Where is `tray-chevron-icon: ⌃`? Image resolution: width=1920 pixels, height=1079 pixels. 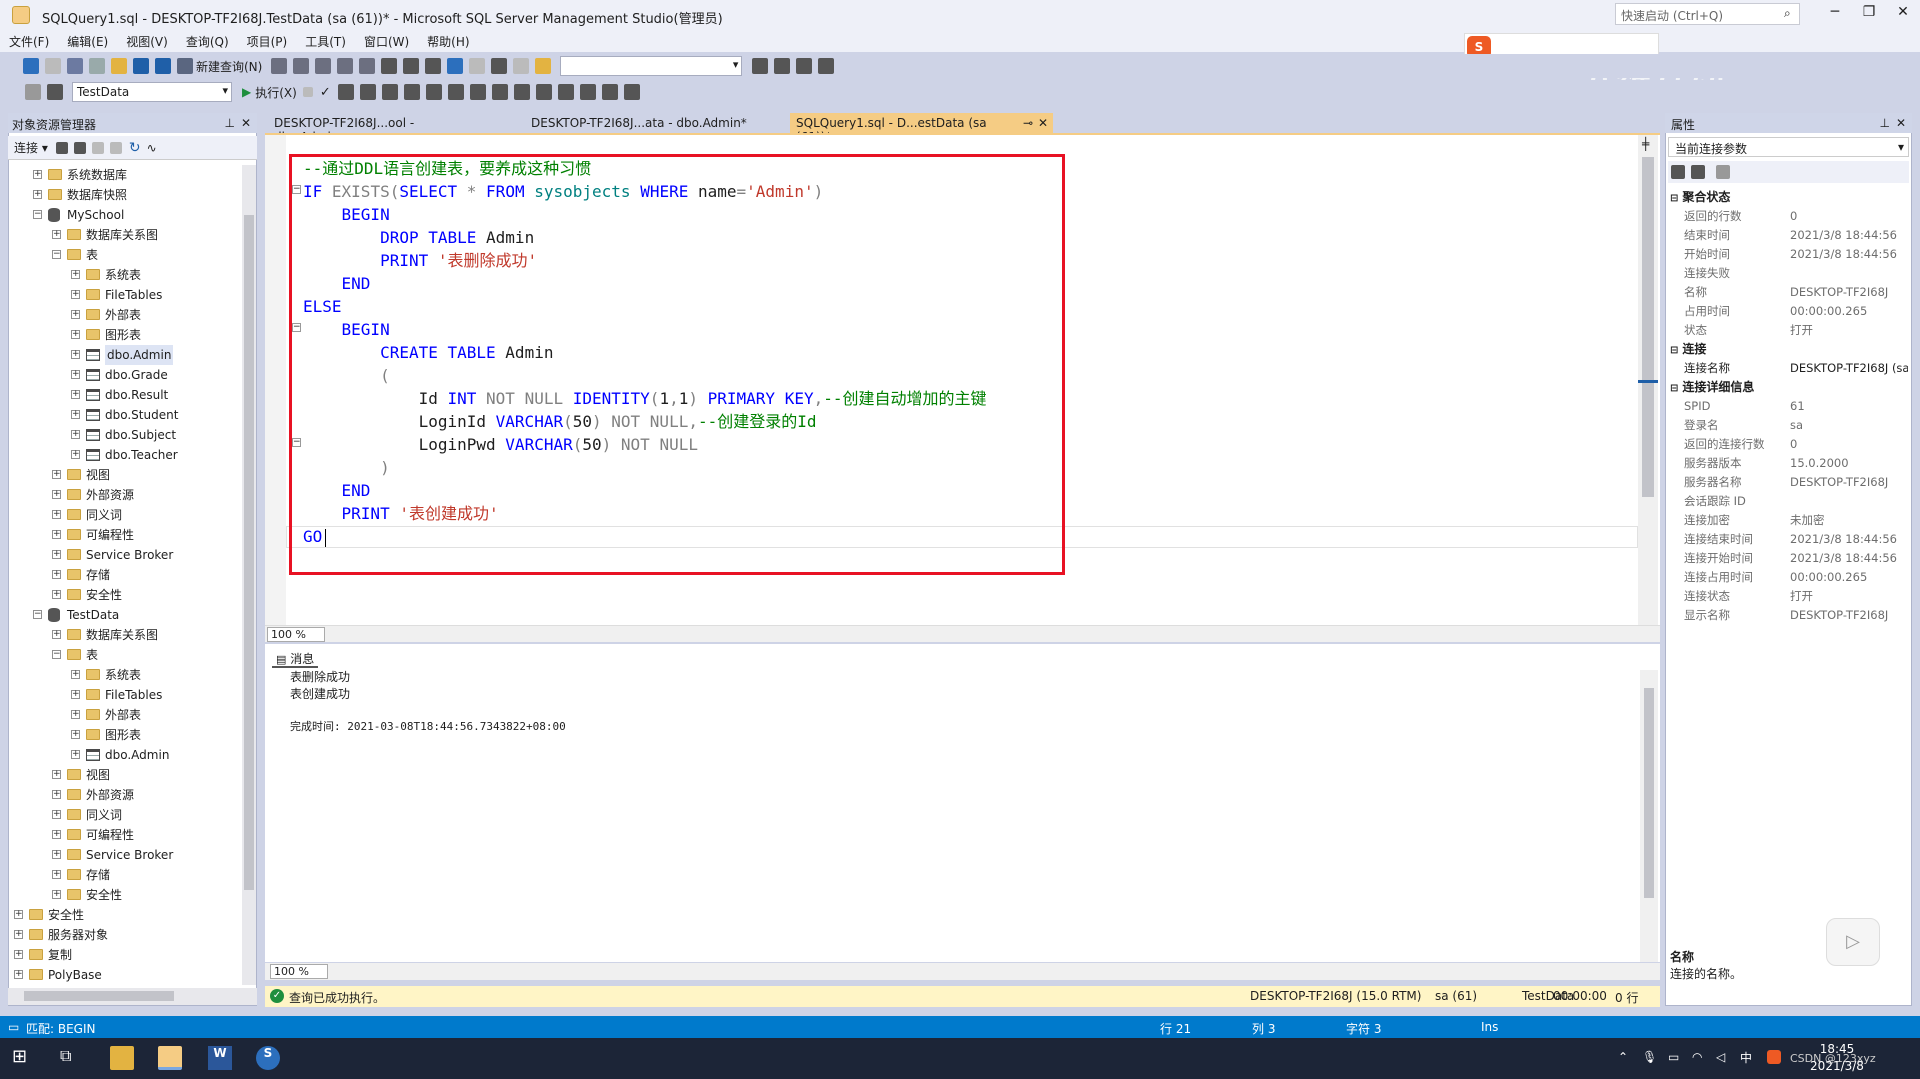 tray-chevron-icon: ⌃ is located at coordinates (1623, 1057).